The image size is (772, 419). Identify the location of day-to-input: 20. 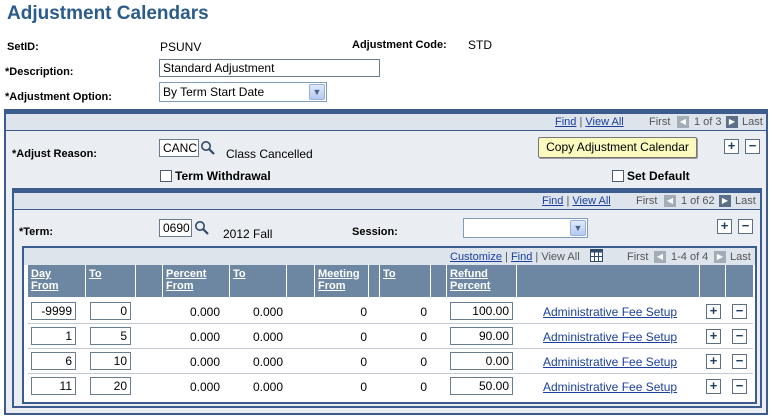
(110, 386).